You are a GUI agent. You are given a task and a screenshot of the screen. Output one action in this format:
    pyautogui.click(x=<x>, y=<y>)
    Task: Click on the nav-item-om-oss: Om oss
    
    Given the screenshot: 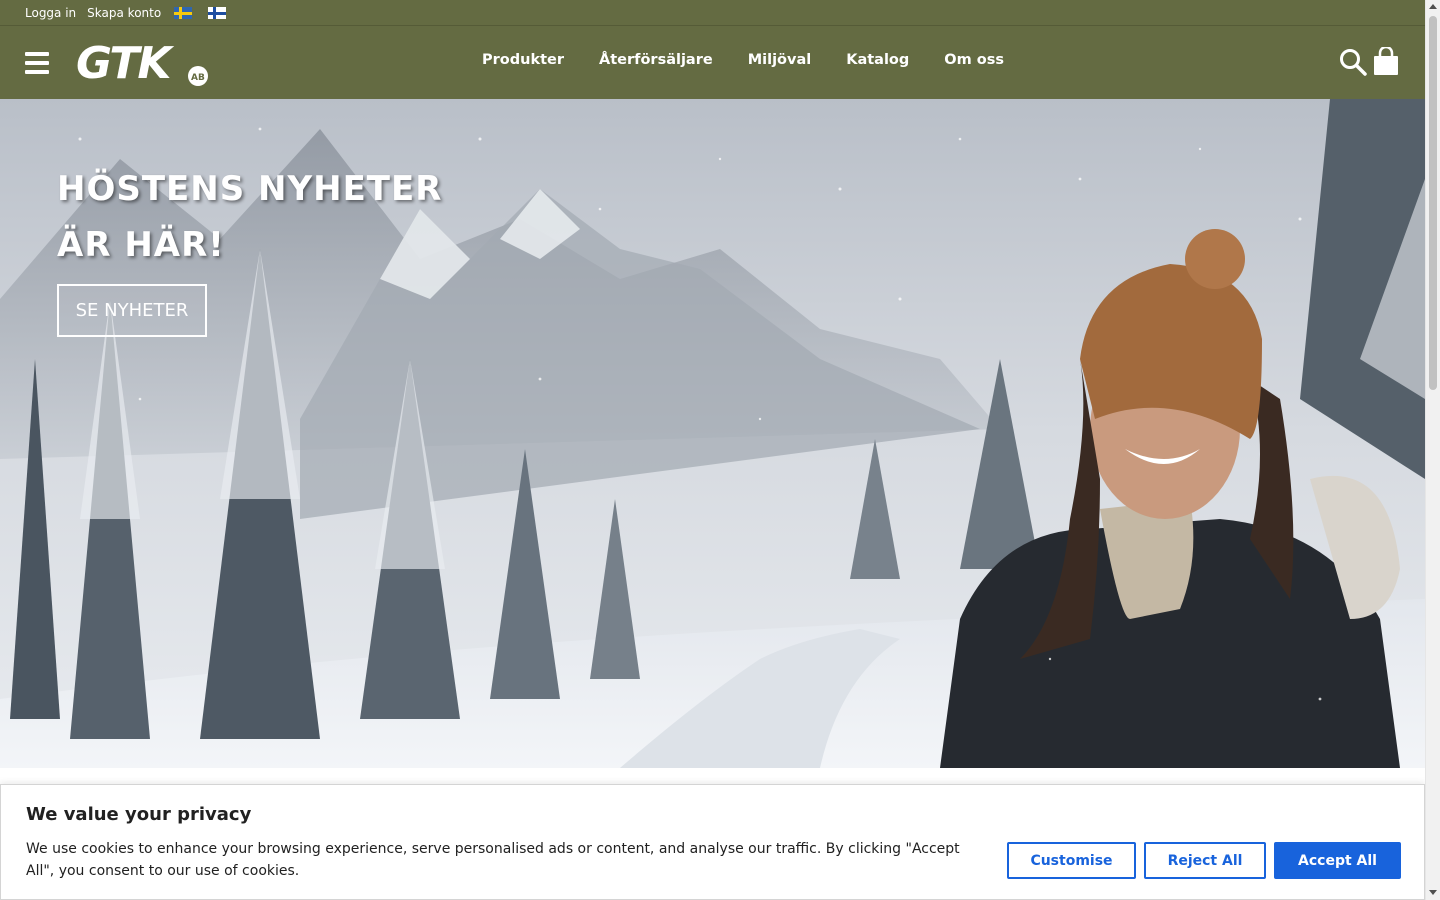 What is the action you would take?
    pyautogui.click(x=974, y=60)
    